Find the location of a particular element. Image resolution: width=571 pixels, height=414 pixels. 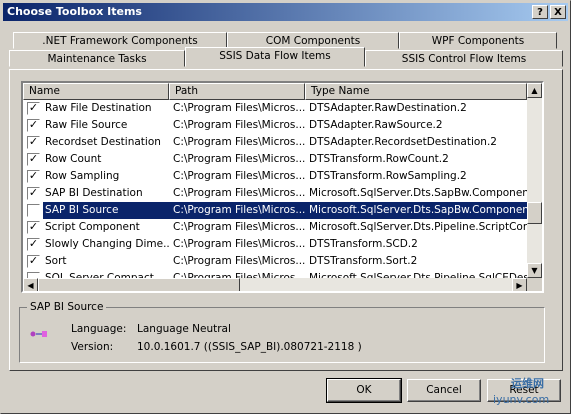

row-name: SAP BI Source is located at coordinates (106, 210).